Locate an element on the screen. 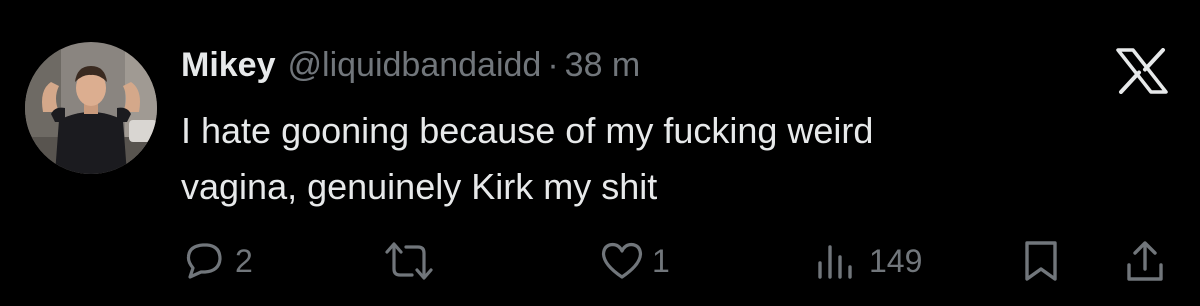  share-icon is located at coordinates (1145, 261).